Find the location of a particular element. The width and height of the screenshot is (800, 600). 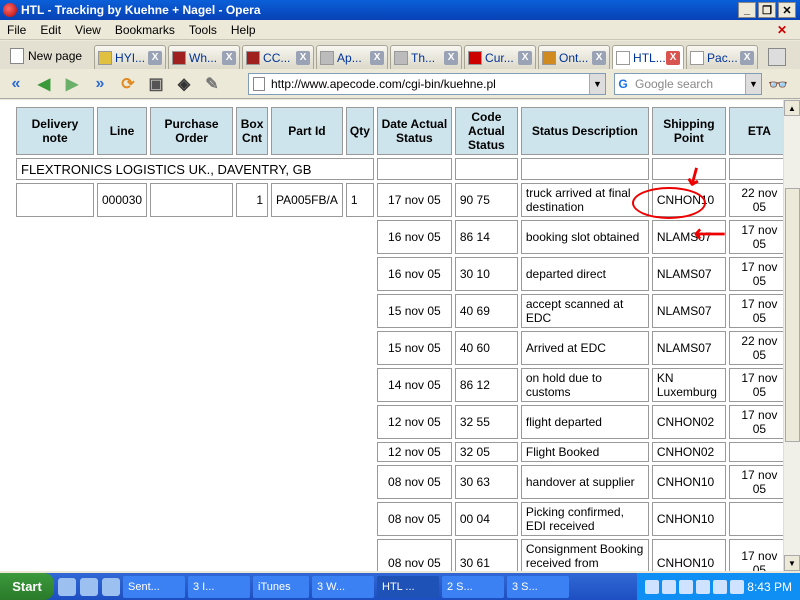

tab: Ap... X is located at coordinates (352, 57).